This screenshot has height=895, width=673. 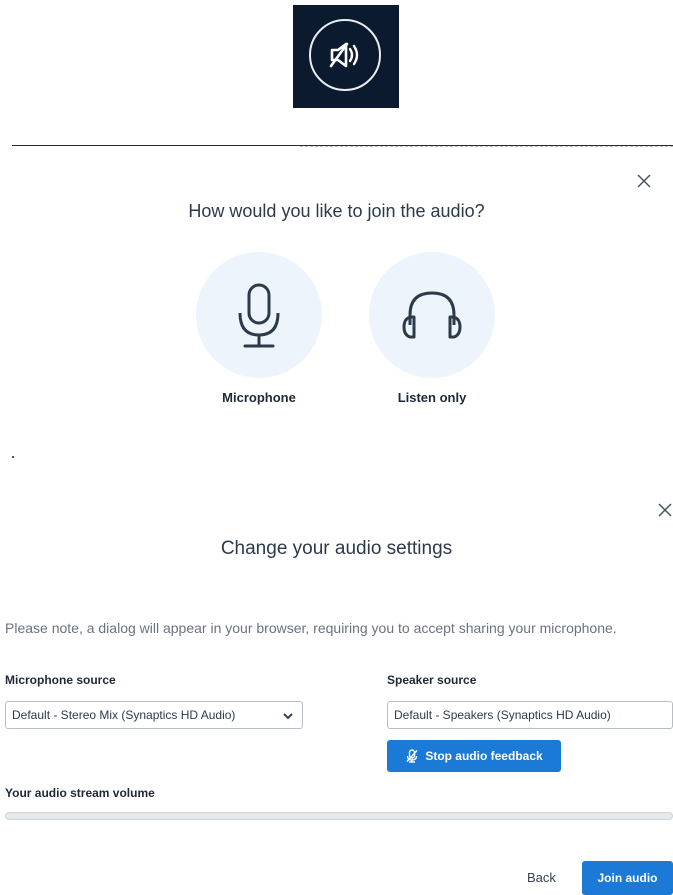 I want to click on stop-audio-feedback-button: Stop audio feedback, so click(x=474, y=756).